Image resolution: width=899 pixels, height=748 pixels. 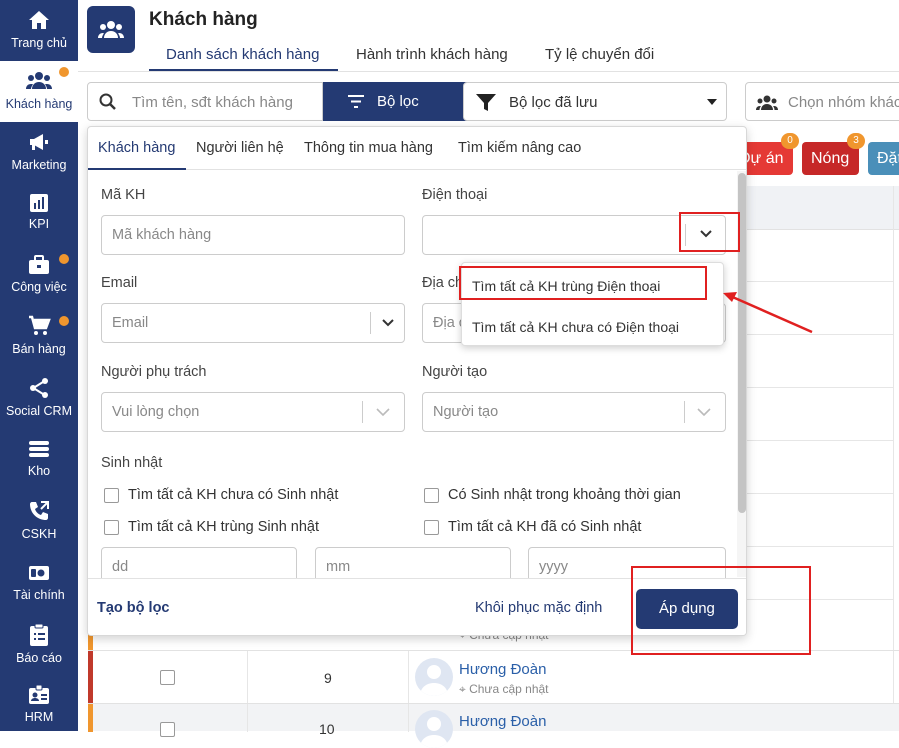 What do you see at coordinates (553, 102) in the screenshot?
I see `saved-filter-label: Bộ lọc đã lưu` at bounding box center [553, 102].